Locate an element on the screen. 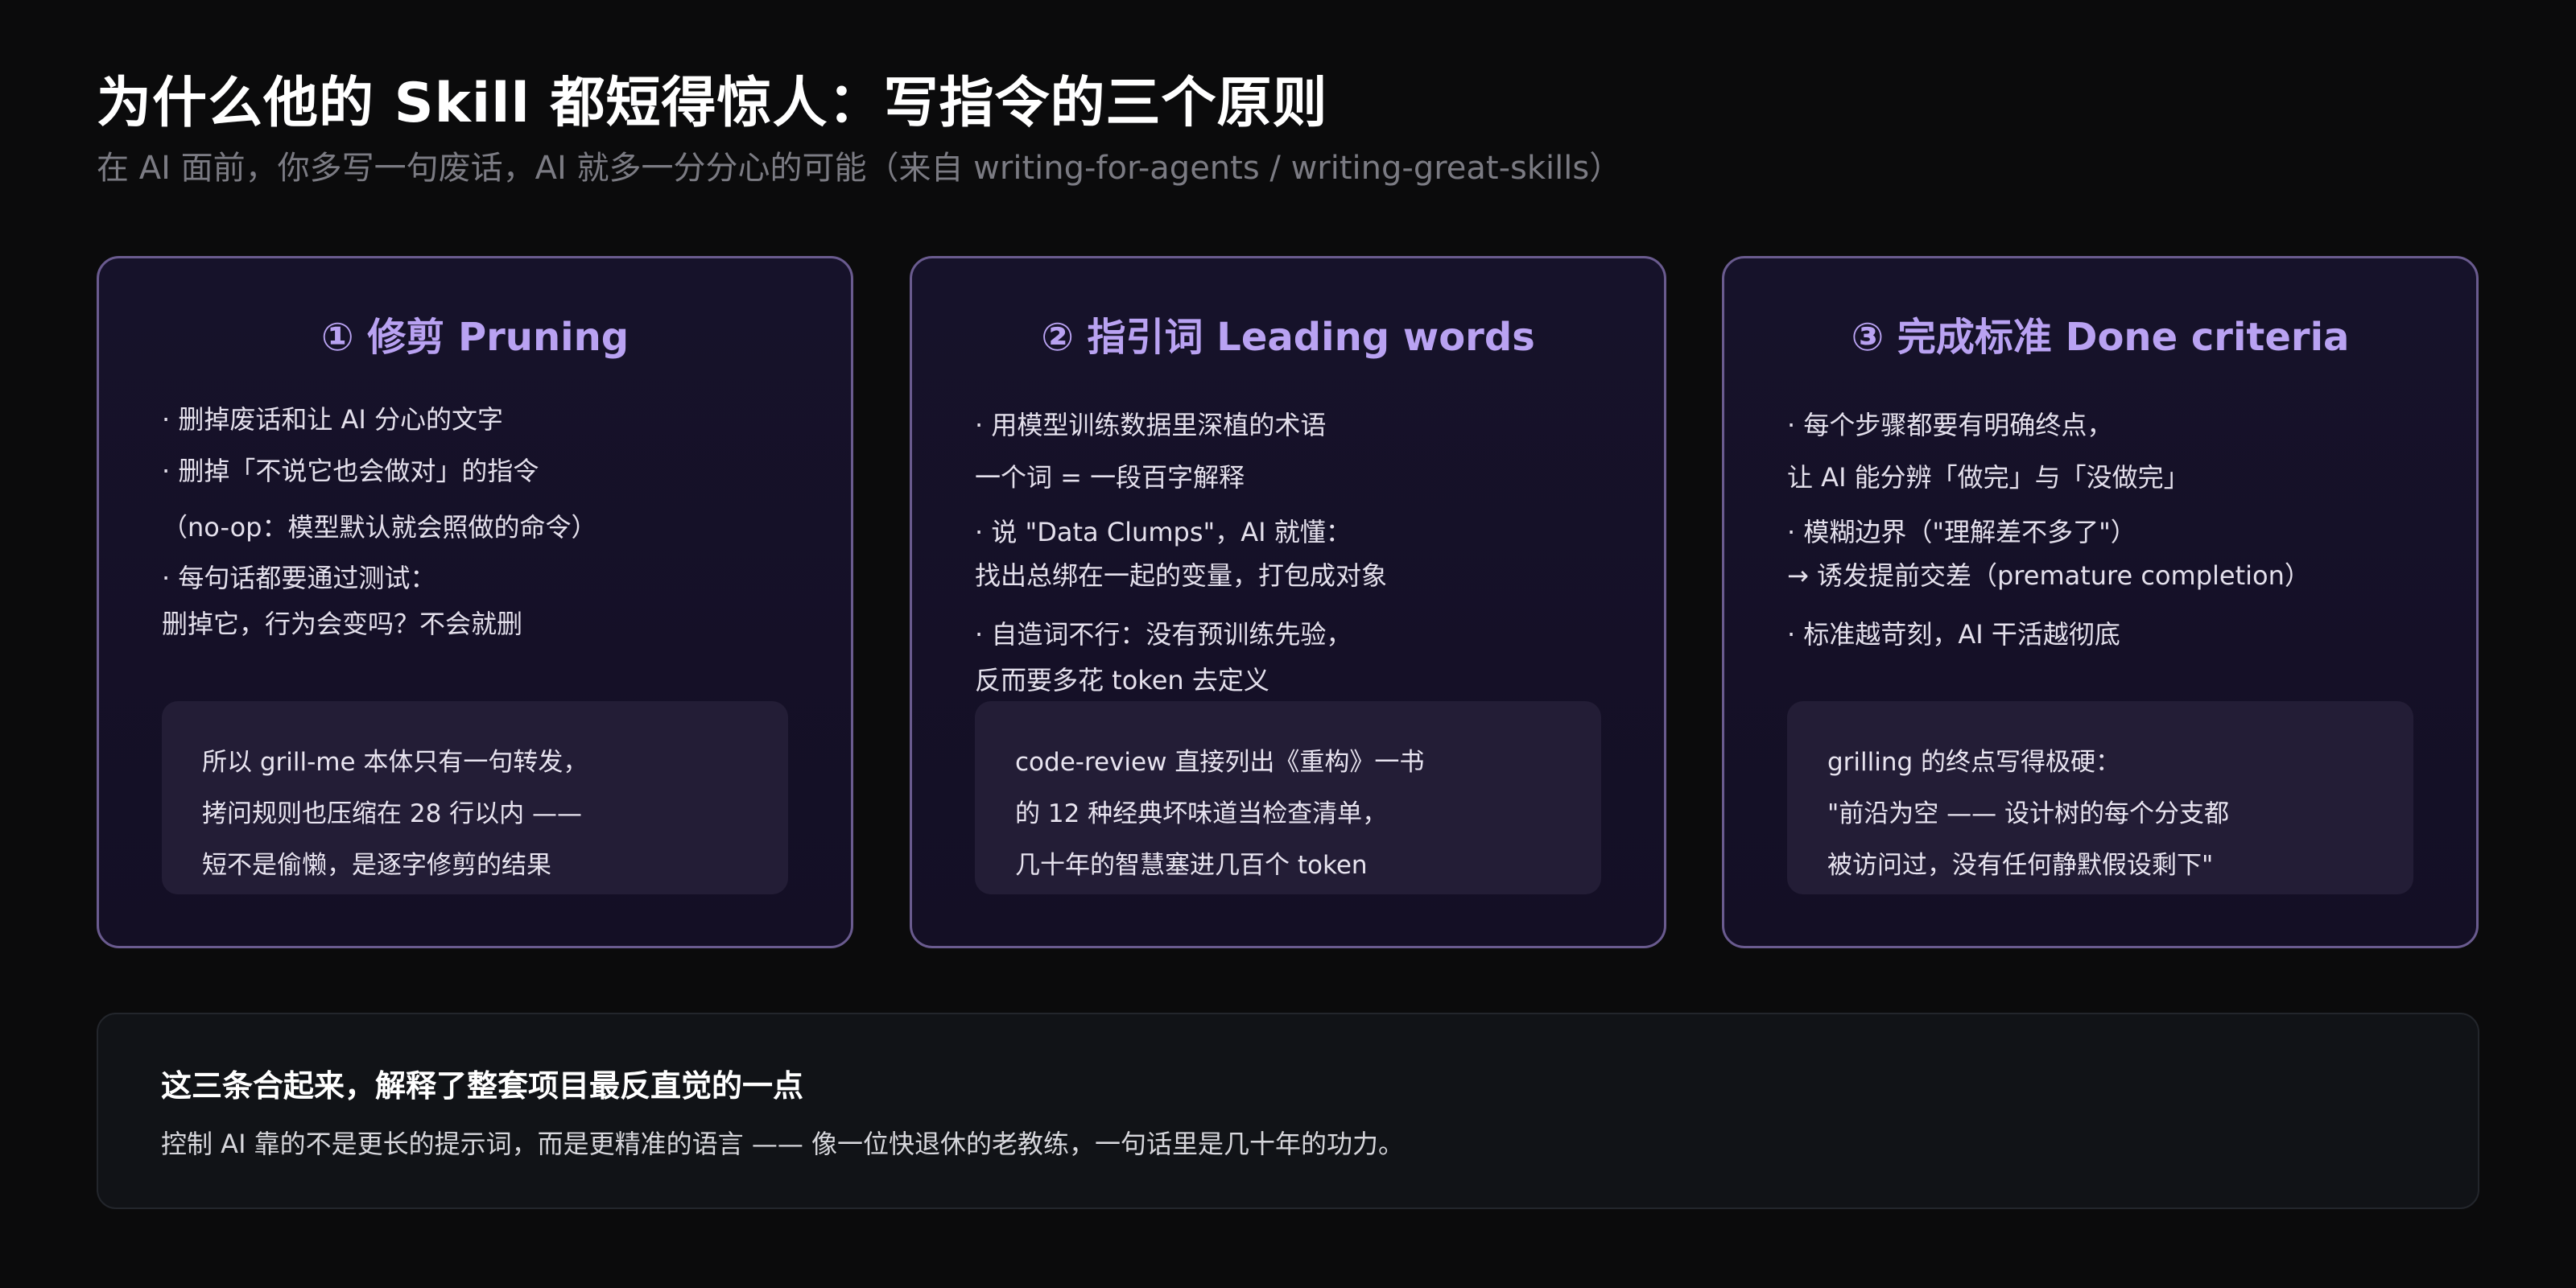  card-line: · 自造词不行：没有预训练先验， is located at coordinates (1163, 634).